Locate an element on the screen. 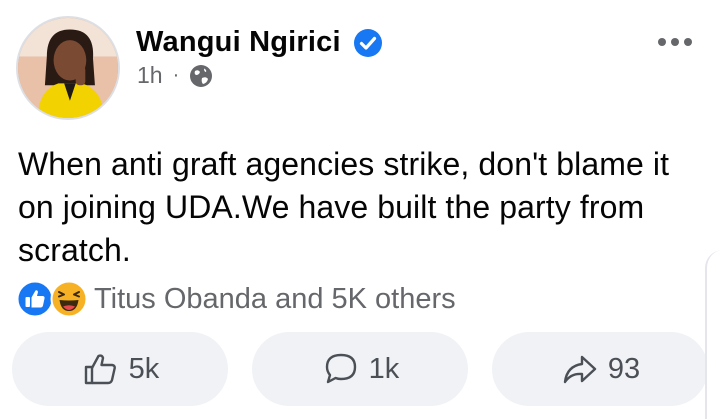 This screenshot has width=720, height=419. share-arrow-icon is located at coordinates (580, 369).